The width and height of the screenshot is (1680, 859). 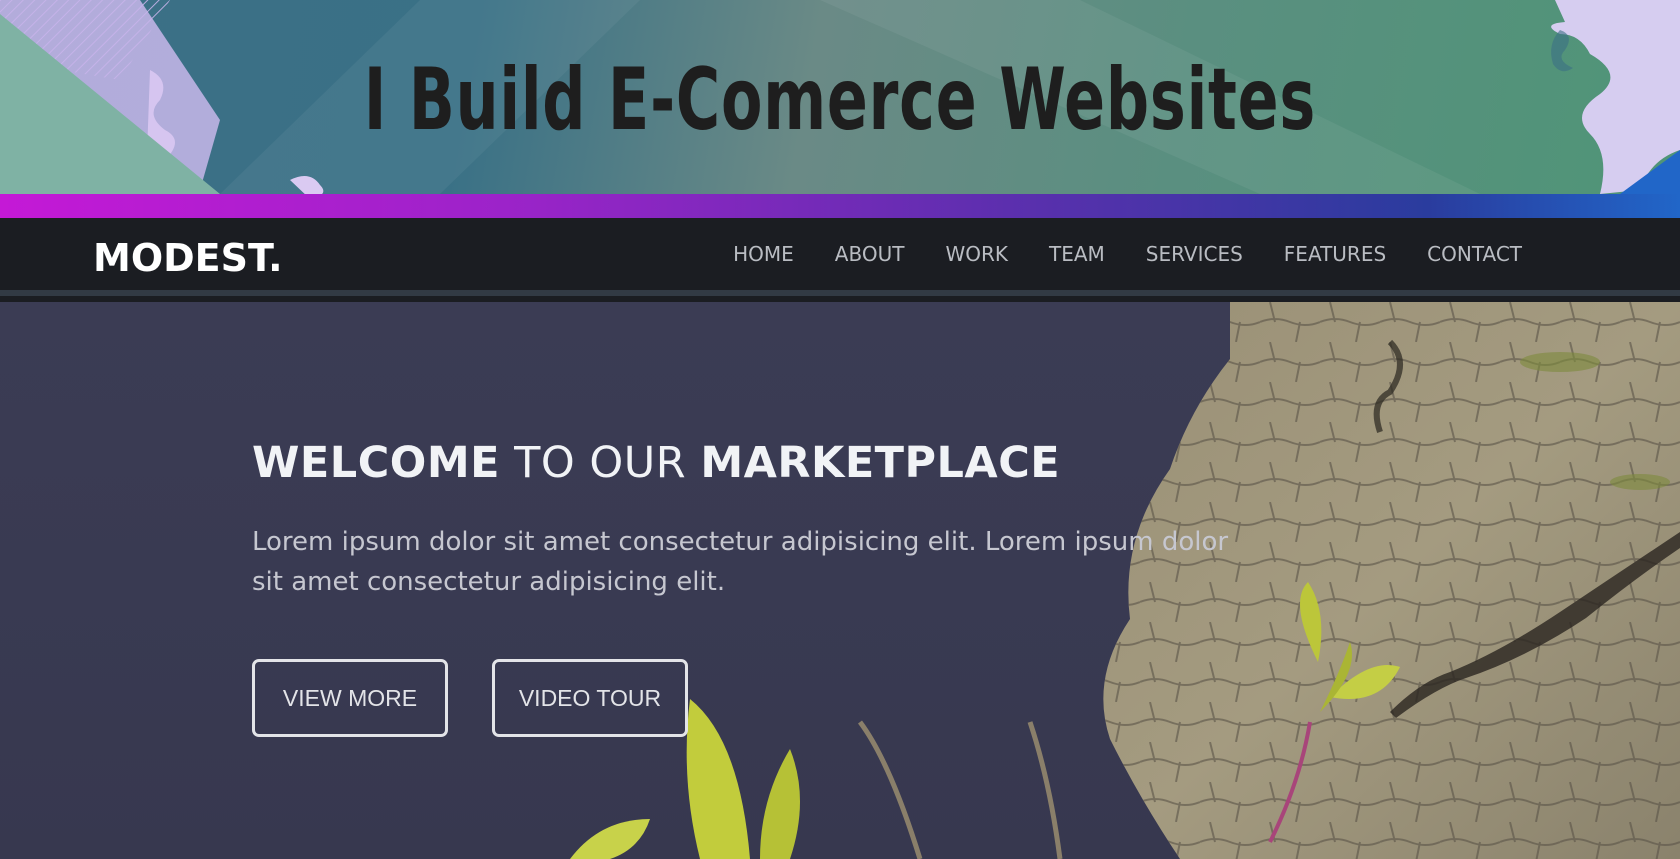 I want to click on nav-item-home: HOME, so click(x=763, y=254).